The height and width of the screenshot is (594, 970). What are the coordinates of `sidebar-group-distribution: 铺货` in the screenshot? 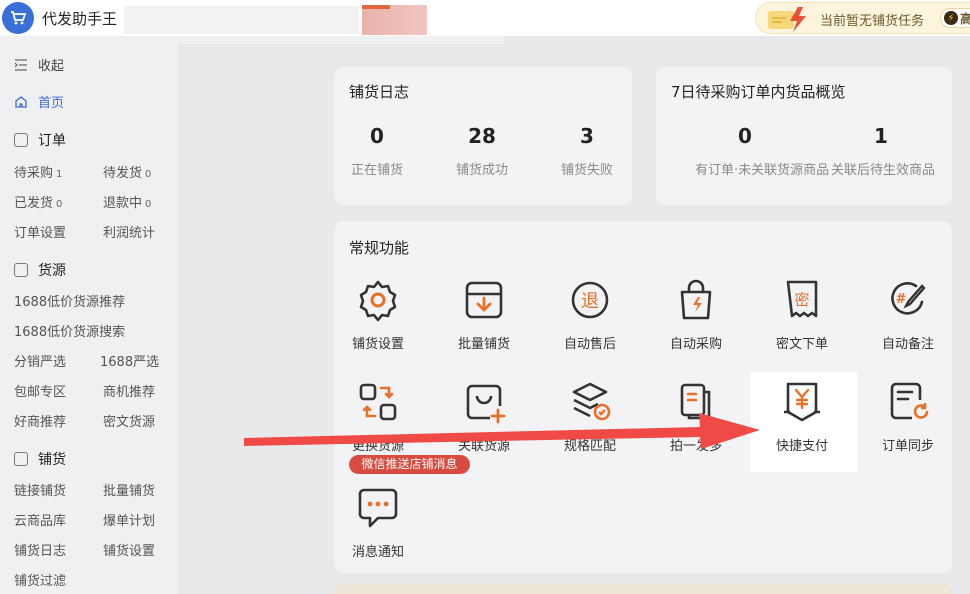 It's located at (40, 459).